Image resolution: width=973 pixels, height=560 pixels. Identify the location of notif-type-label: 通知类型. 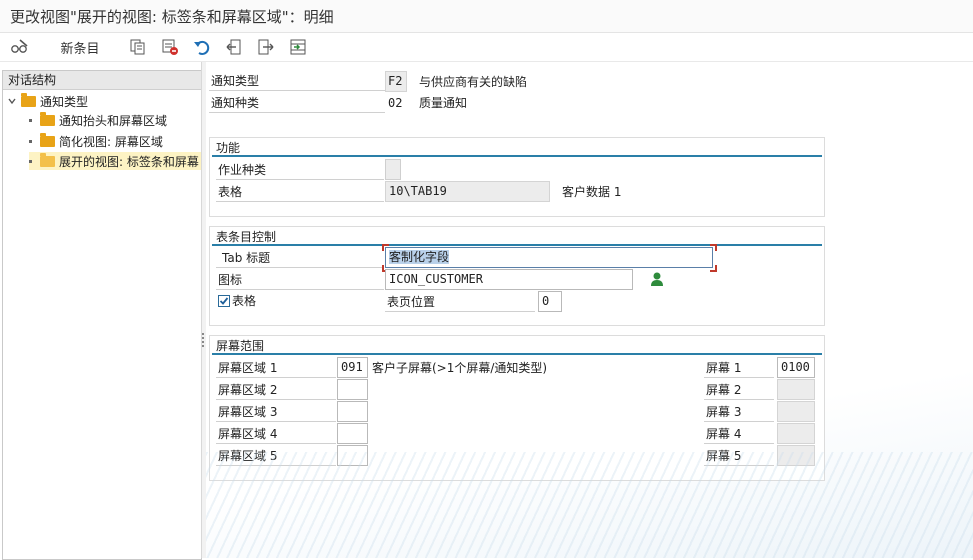
(297, 81).